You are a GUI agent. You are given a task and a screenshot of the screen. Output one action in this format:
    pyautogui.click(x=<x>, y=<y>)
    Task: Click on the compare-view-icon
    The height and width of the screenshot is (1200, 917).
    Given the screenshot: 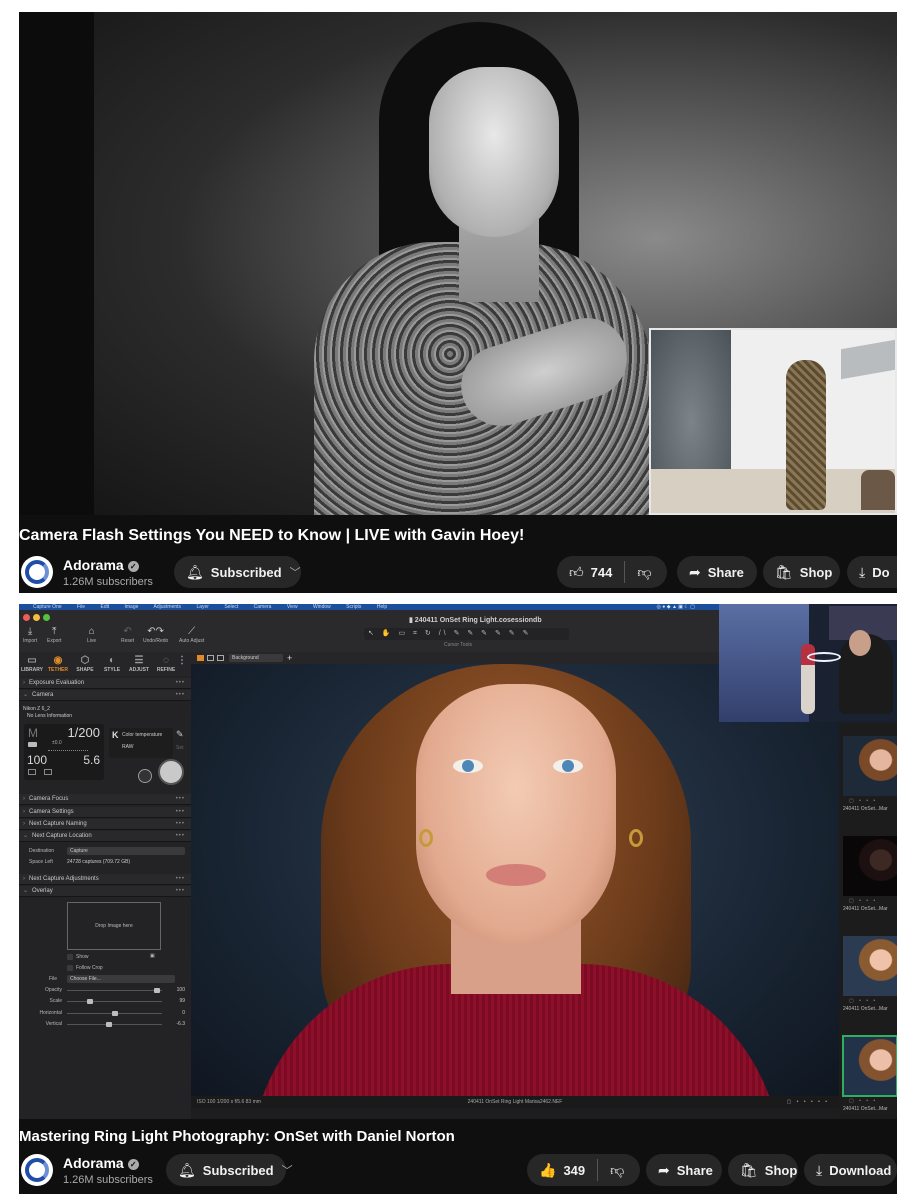 What is the action you would take?
    pyautogui.click(x=220, y=658)
    